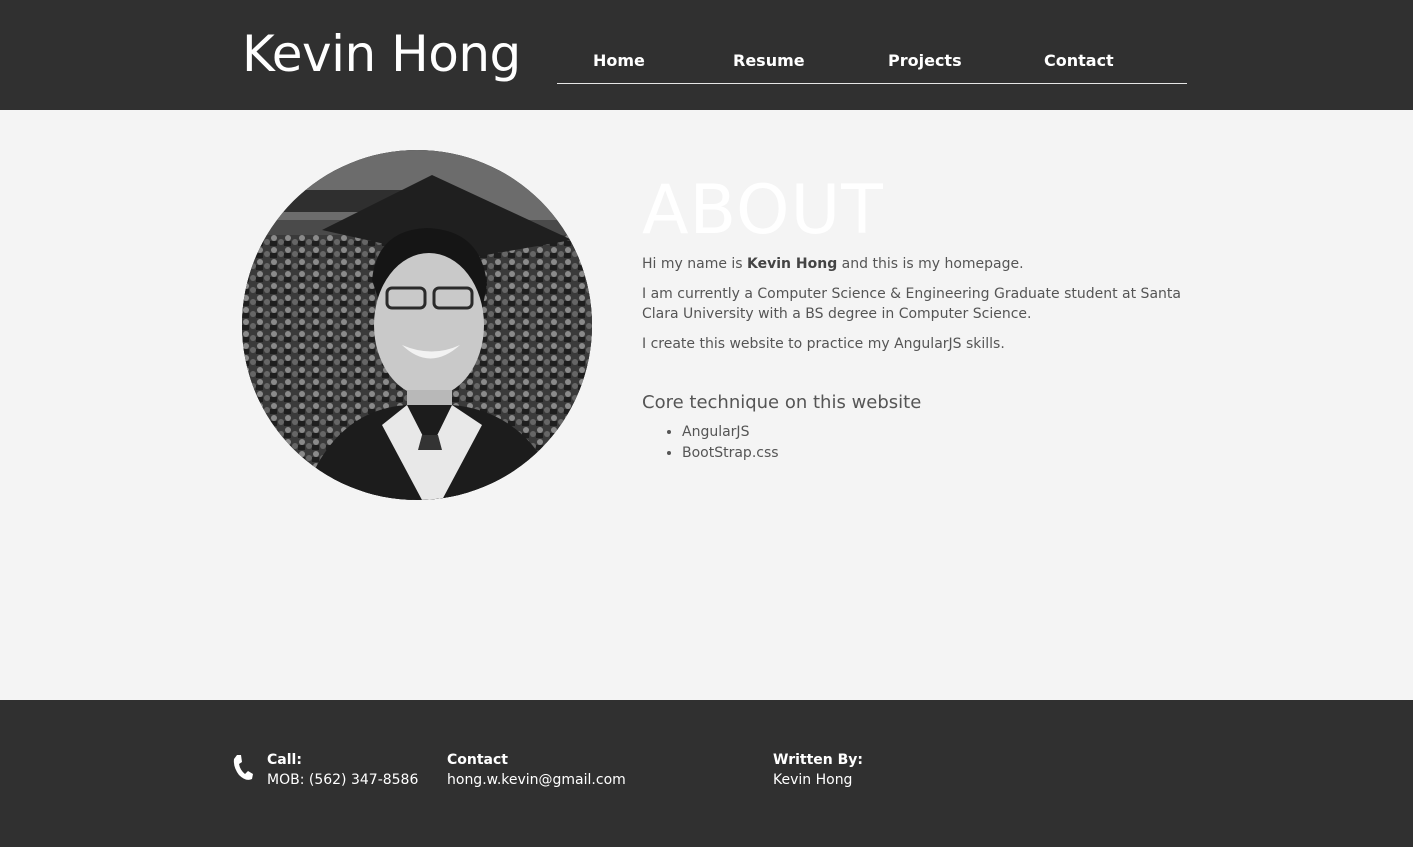 This screenshot has height=847, width=1413. I want to click on profile-photo, so click(417, 325).